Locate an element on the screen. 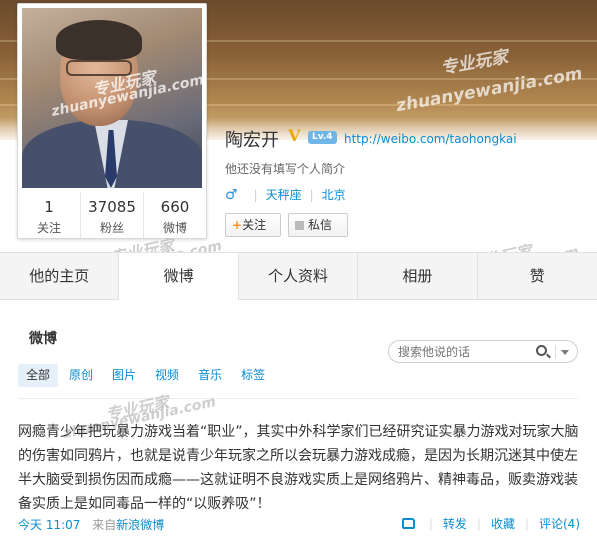 The image size is (597, 536). stat-posts: 660 微博 is located at coordinates (175, 215).